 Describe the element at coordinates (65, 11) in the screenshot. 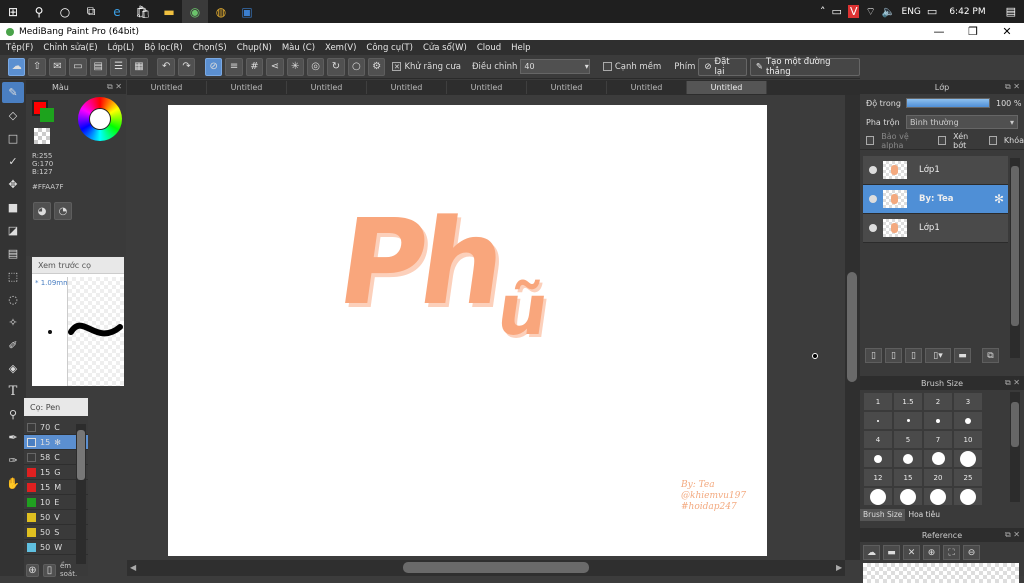

I see `cortana-icon: ○` at that location.